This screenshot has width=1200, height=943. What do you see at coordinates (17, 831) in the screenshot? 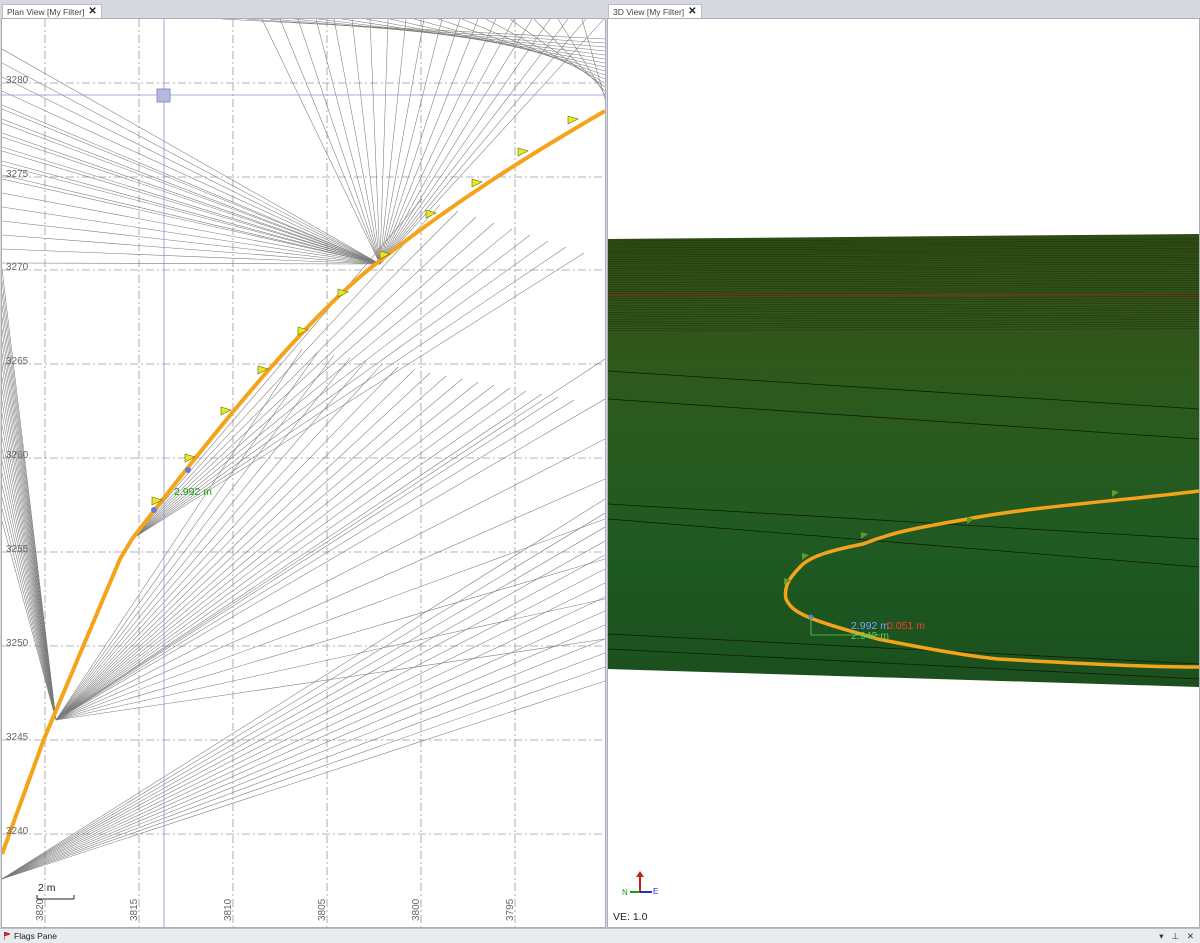
I see `y-tick-label: 3240` at bounding box center [17, 831].